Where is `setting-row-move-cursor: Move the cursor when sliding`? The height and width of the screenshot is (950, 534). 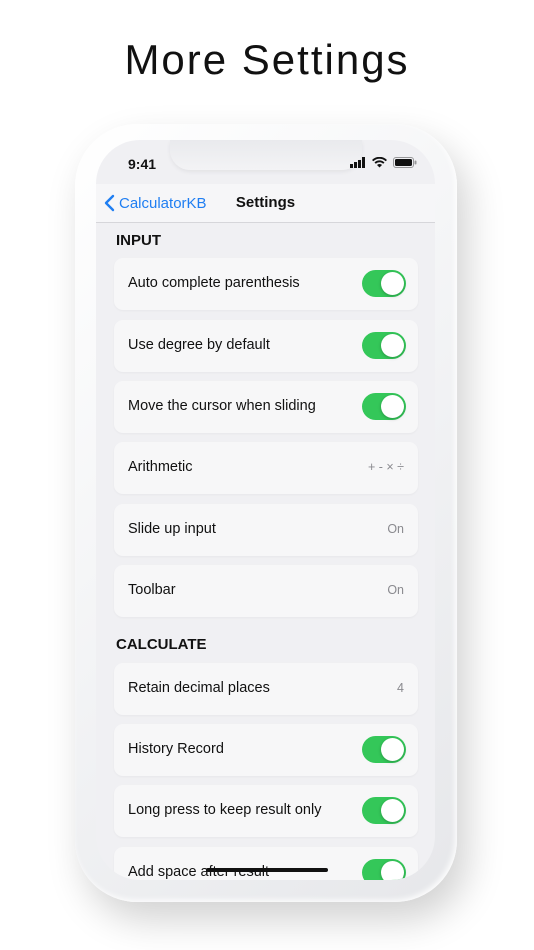
setting-row-move-cursor: Move the cursor when sliding is located at coordinates (266, 407).